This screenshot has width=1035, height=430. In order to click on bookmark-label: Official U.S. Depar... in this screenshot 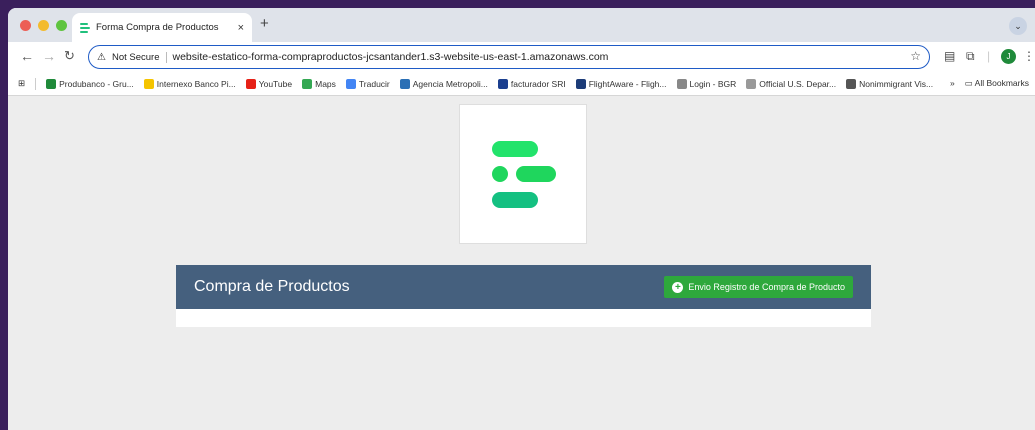, I will do `click(798, 83)`.